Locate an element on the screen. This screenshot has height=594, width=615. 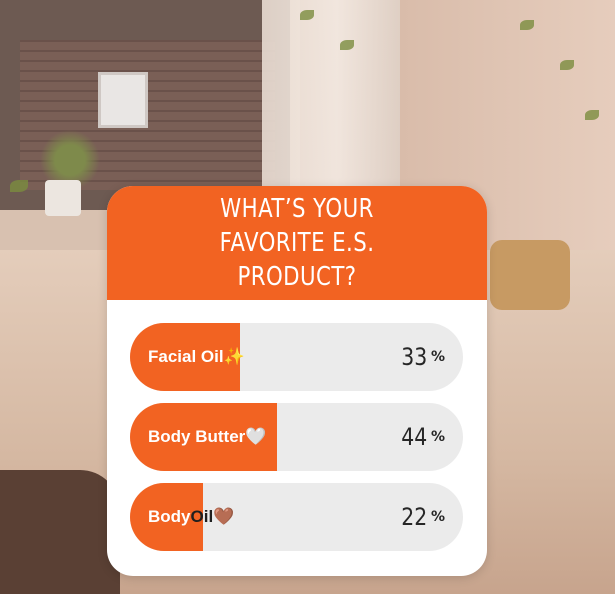
poll-option-body-oil: Body Oil 🤎 22 % is located at coordinates (296, 517).